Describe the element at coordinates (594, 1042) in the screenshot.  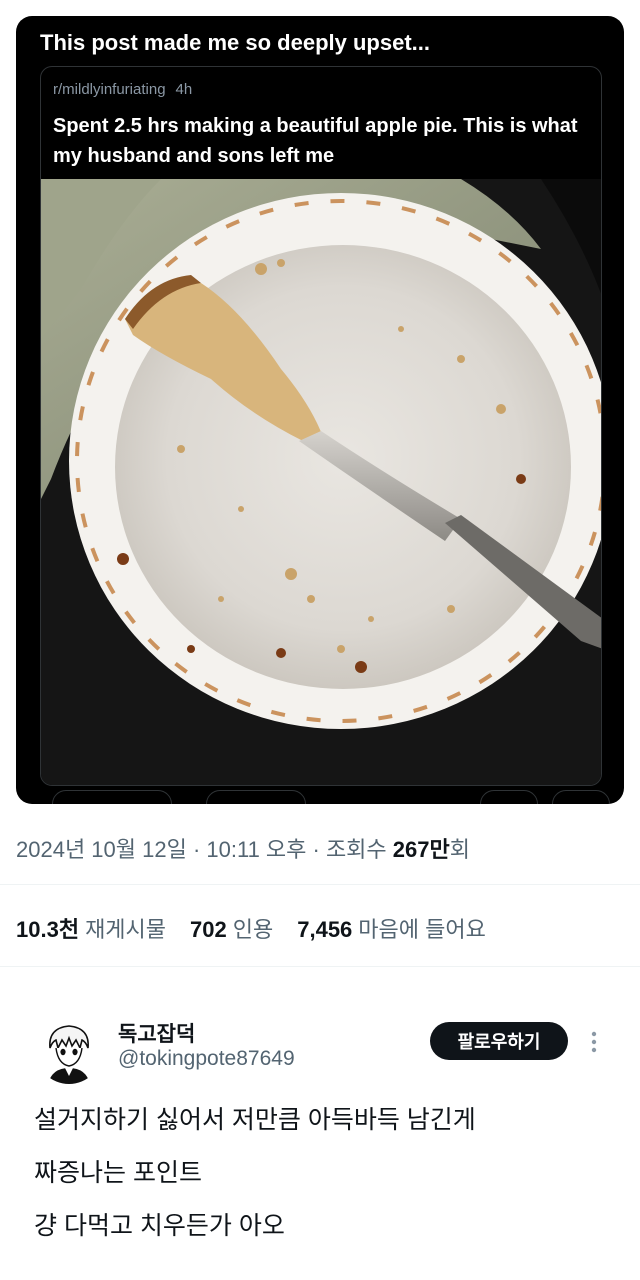
I see `more-vertical-icon` at that location.